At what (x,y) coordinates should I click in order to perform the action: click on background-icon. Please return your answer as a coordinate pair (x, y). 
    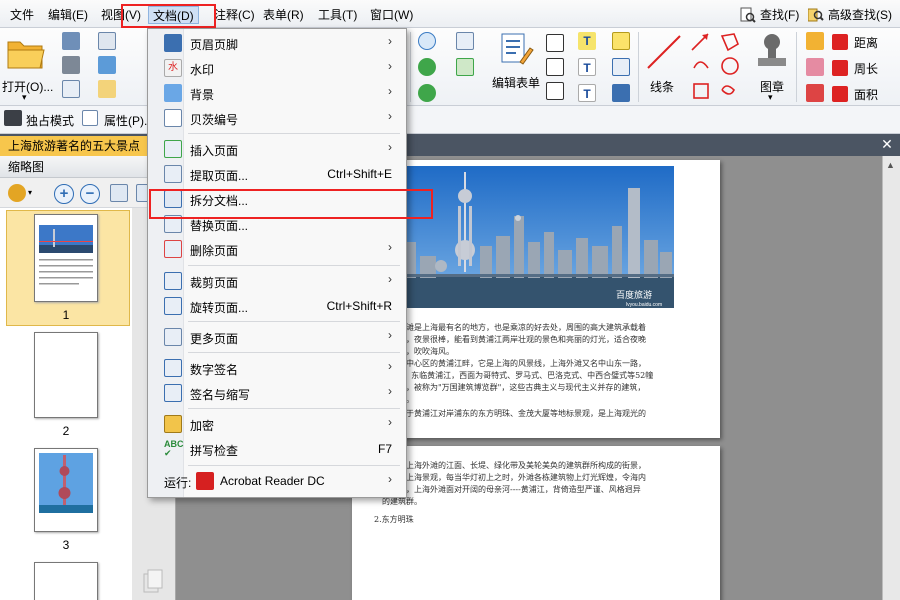
    Looking at the image, I should click on (173, 93).